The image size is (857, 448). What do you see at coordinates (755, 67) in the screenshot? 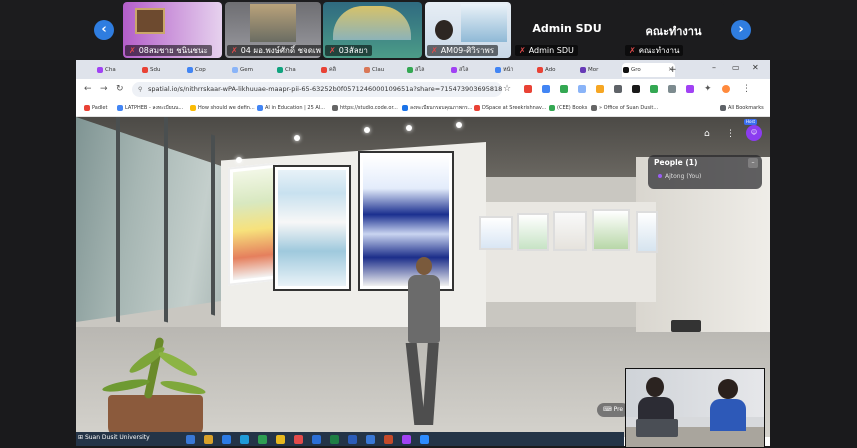
I see `close-window-icon: ✕` at bounding box center [755, 67].